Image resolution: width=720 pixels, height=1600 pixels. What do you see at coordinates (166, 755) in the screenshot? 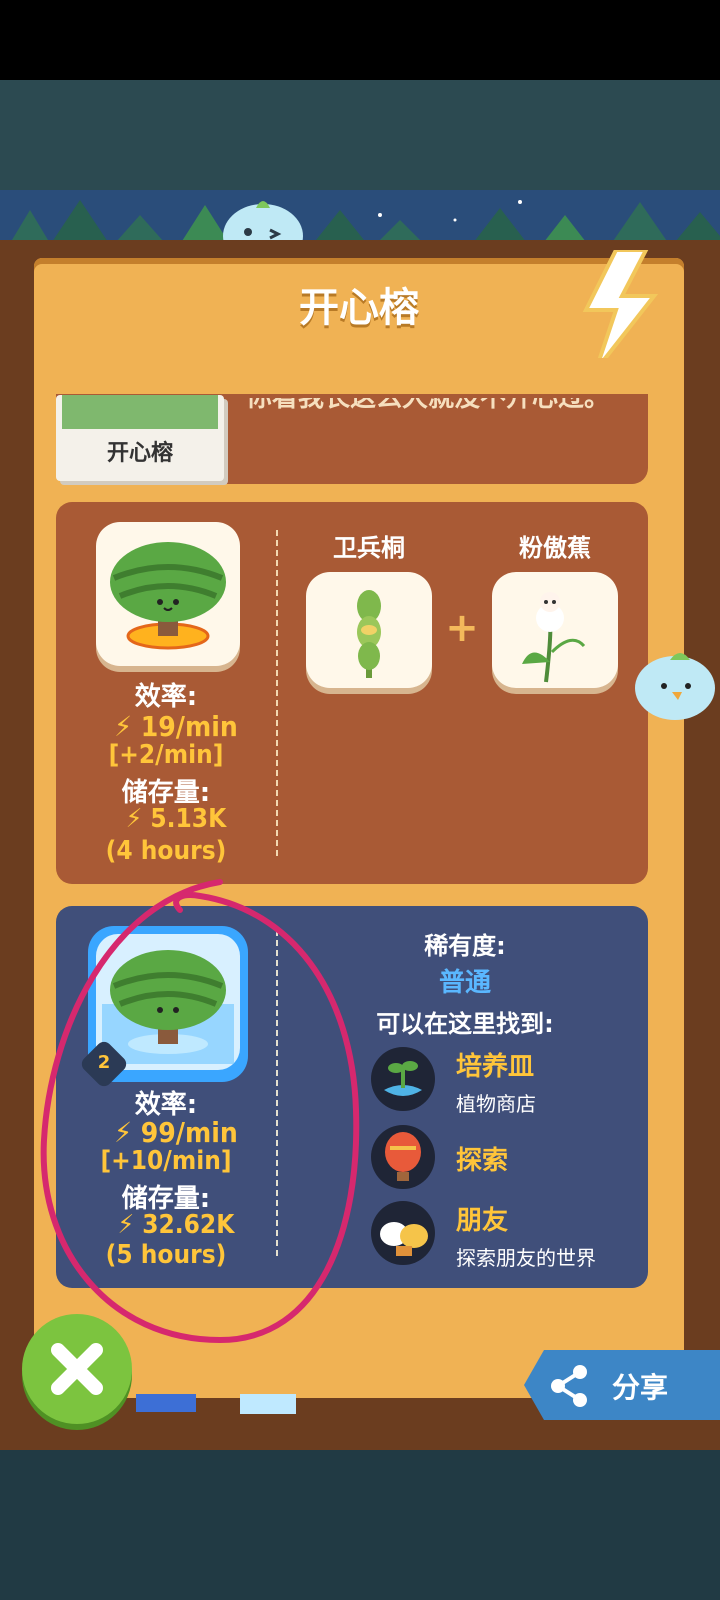
I see `stage1-efficiency-bonus: [+2/min]` at bounding box center [166, 755].